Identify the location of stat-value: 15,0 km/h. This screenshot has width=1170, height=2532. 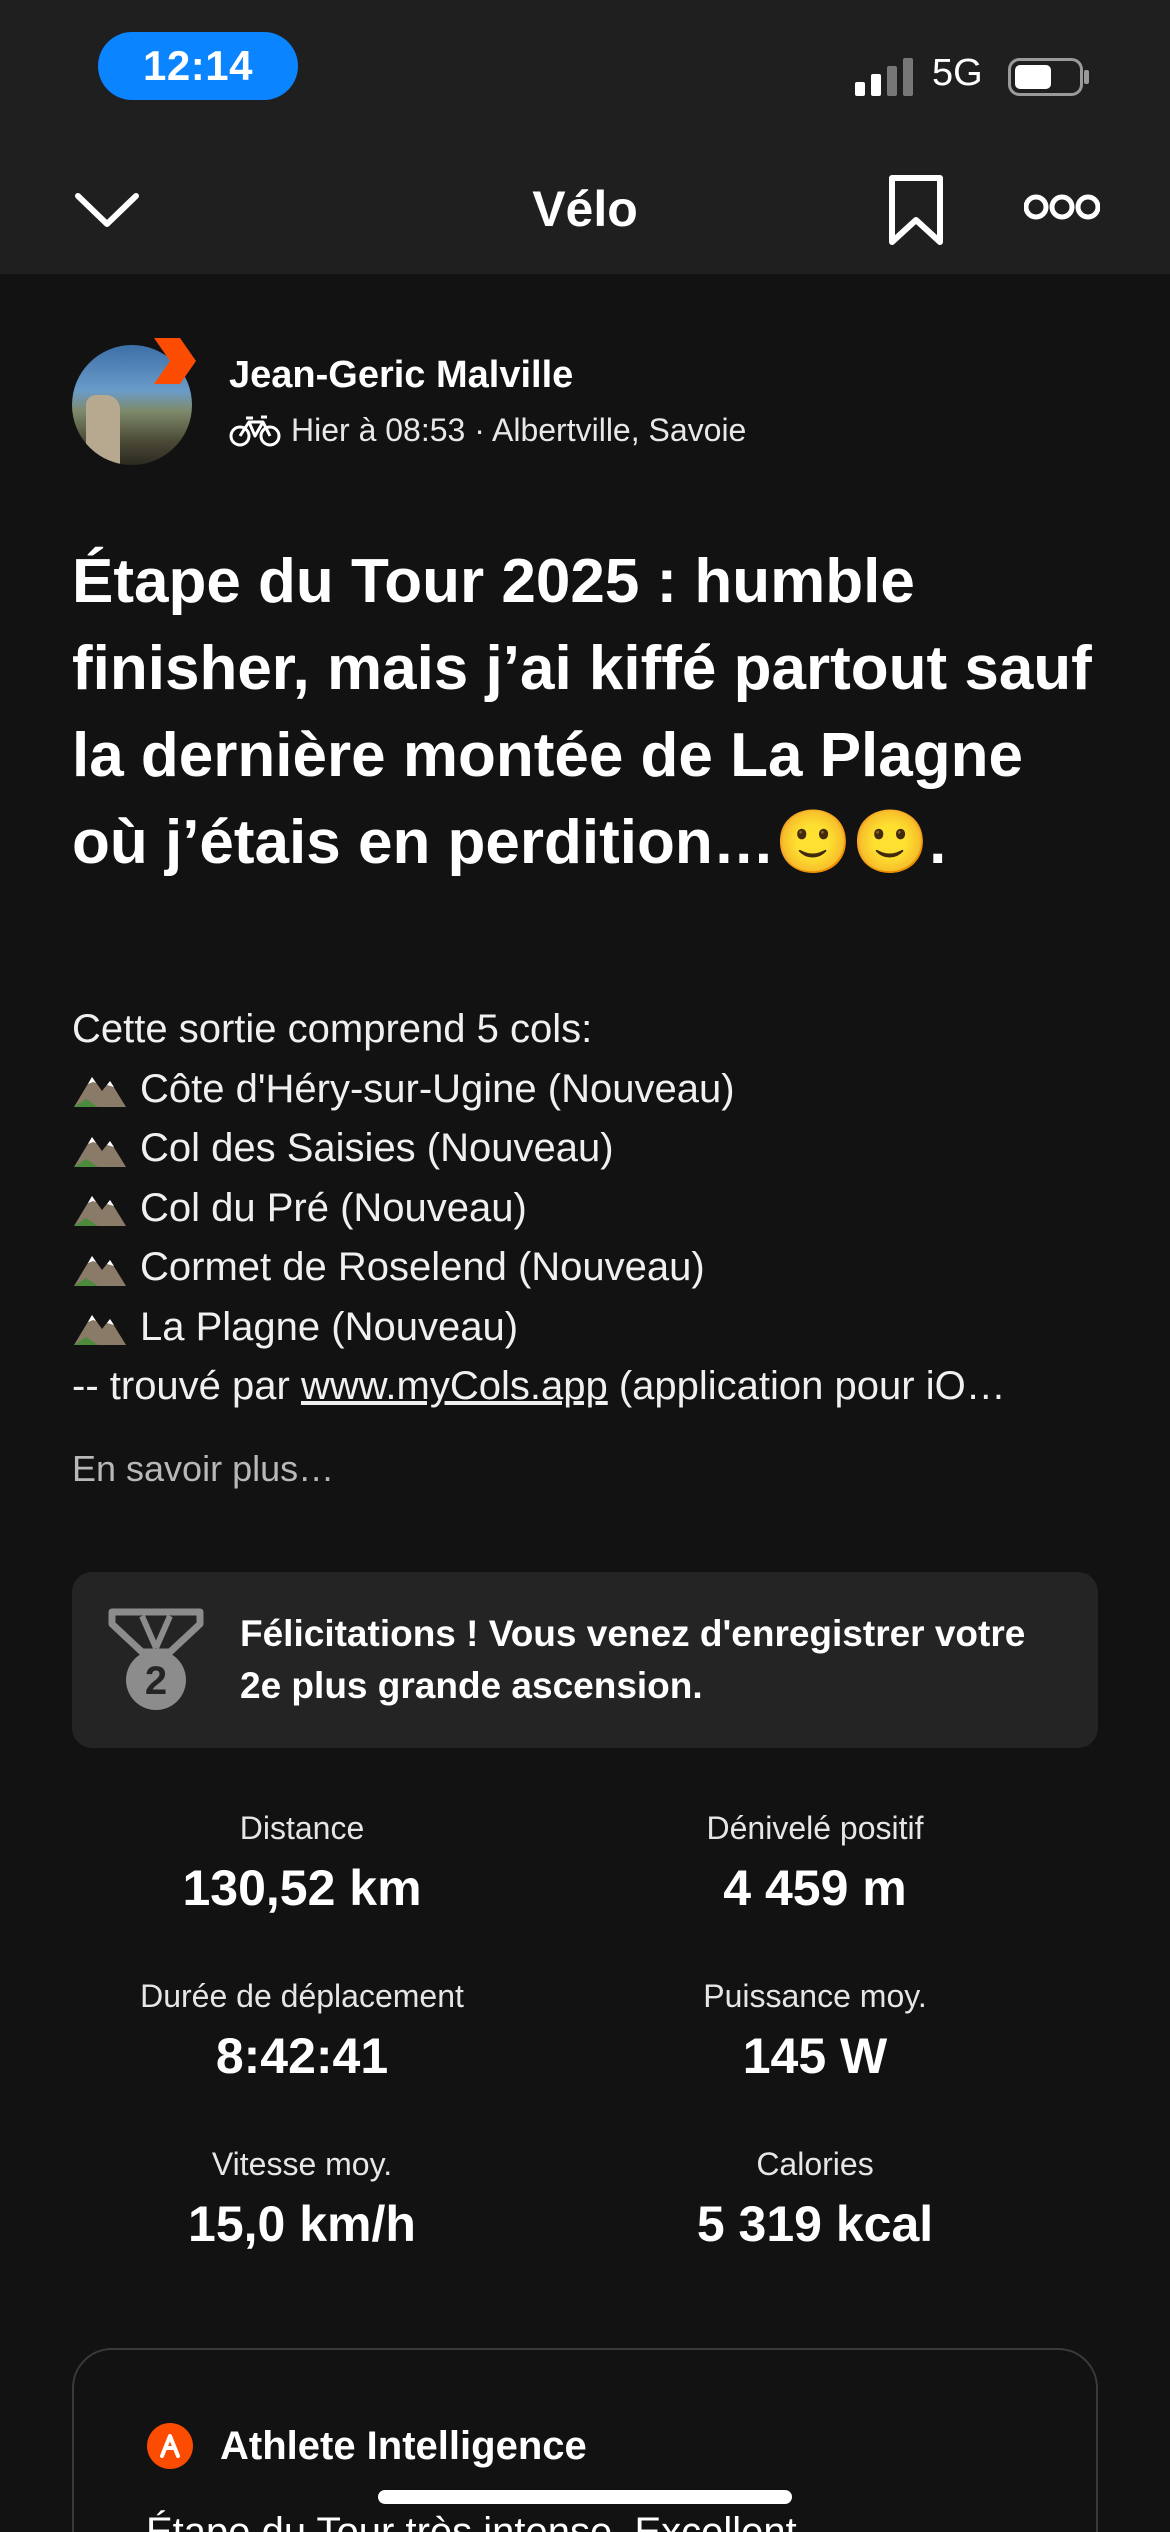
(302, 2224).